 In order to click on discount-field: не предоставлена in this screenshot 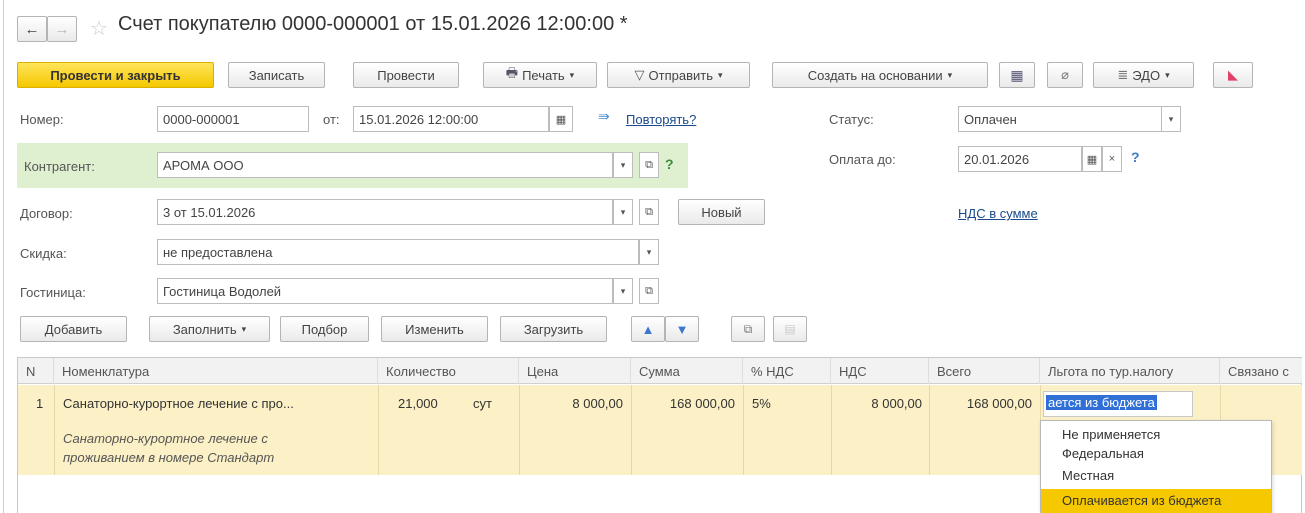, I will do `click(398, 252)`.